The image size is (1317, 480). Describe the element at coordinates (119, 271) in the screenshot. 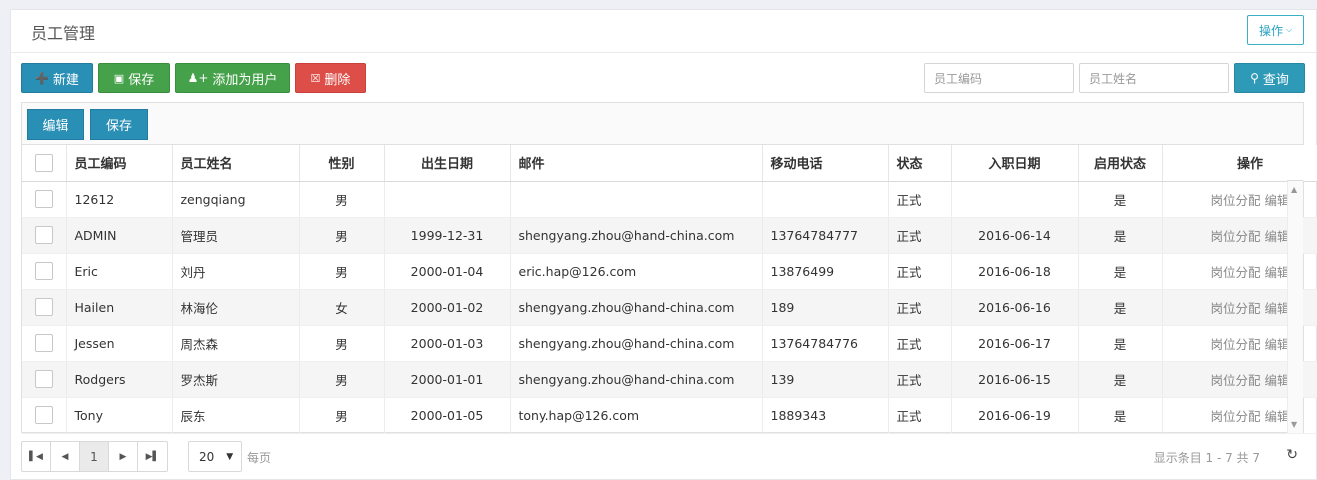

I see `cell-code: Eric` at that location.